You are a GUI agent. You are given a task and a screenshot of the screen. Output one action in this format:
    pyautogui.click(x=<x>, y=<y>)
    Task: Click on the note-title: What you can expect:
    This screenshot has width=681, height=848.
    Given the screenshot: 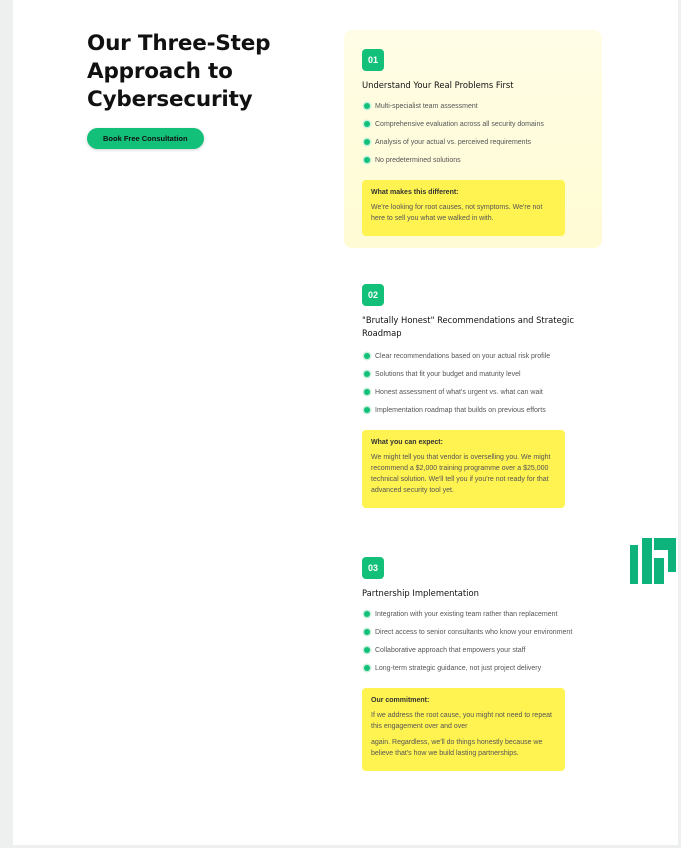 What is the action you would take?
    pyautogui.click(x=407, y=442)
    